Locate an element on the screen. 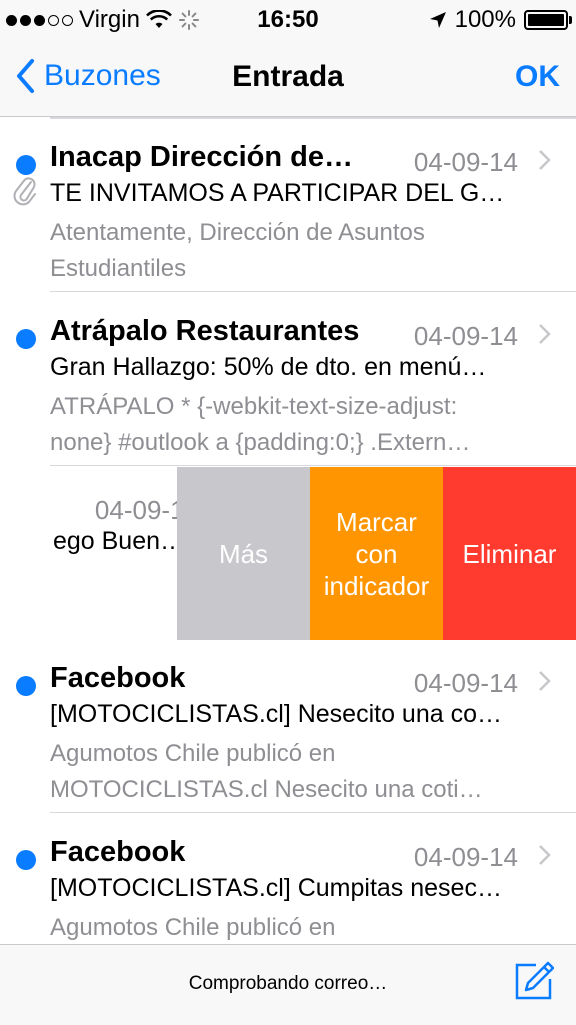  flag-action-label-line: con is located at coordinates (376, 553).